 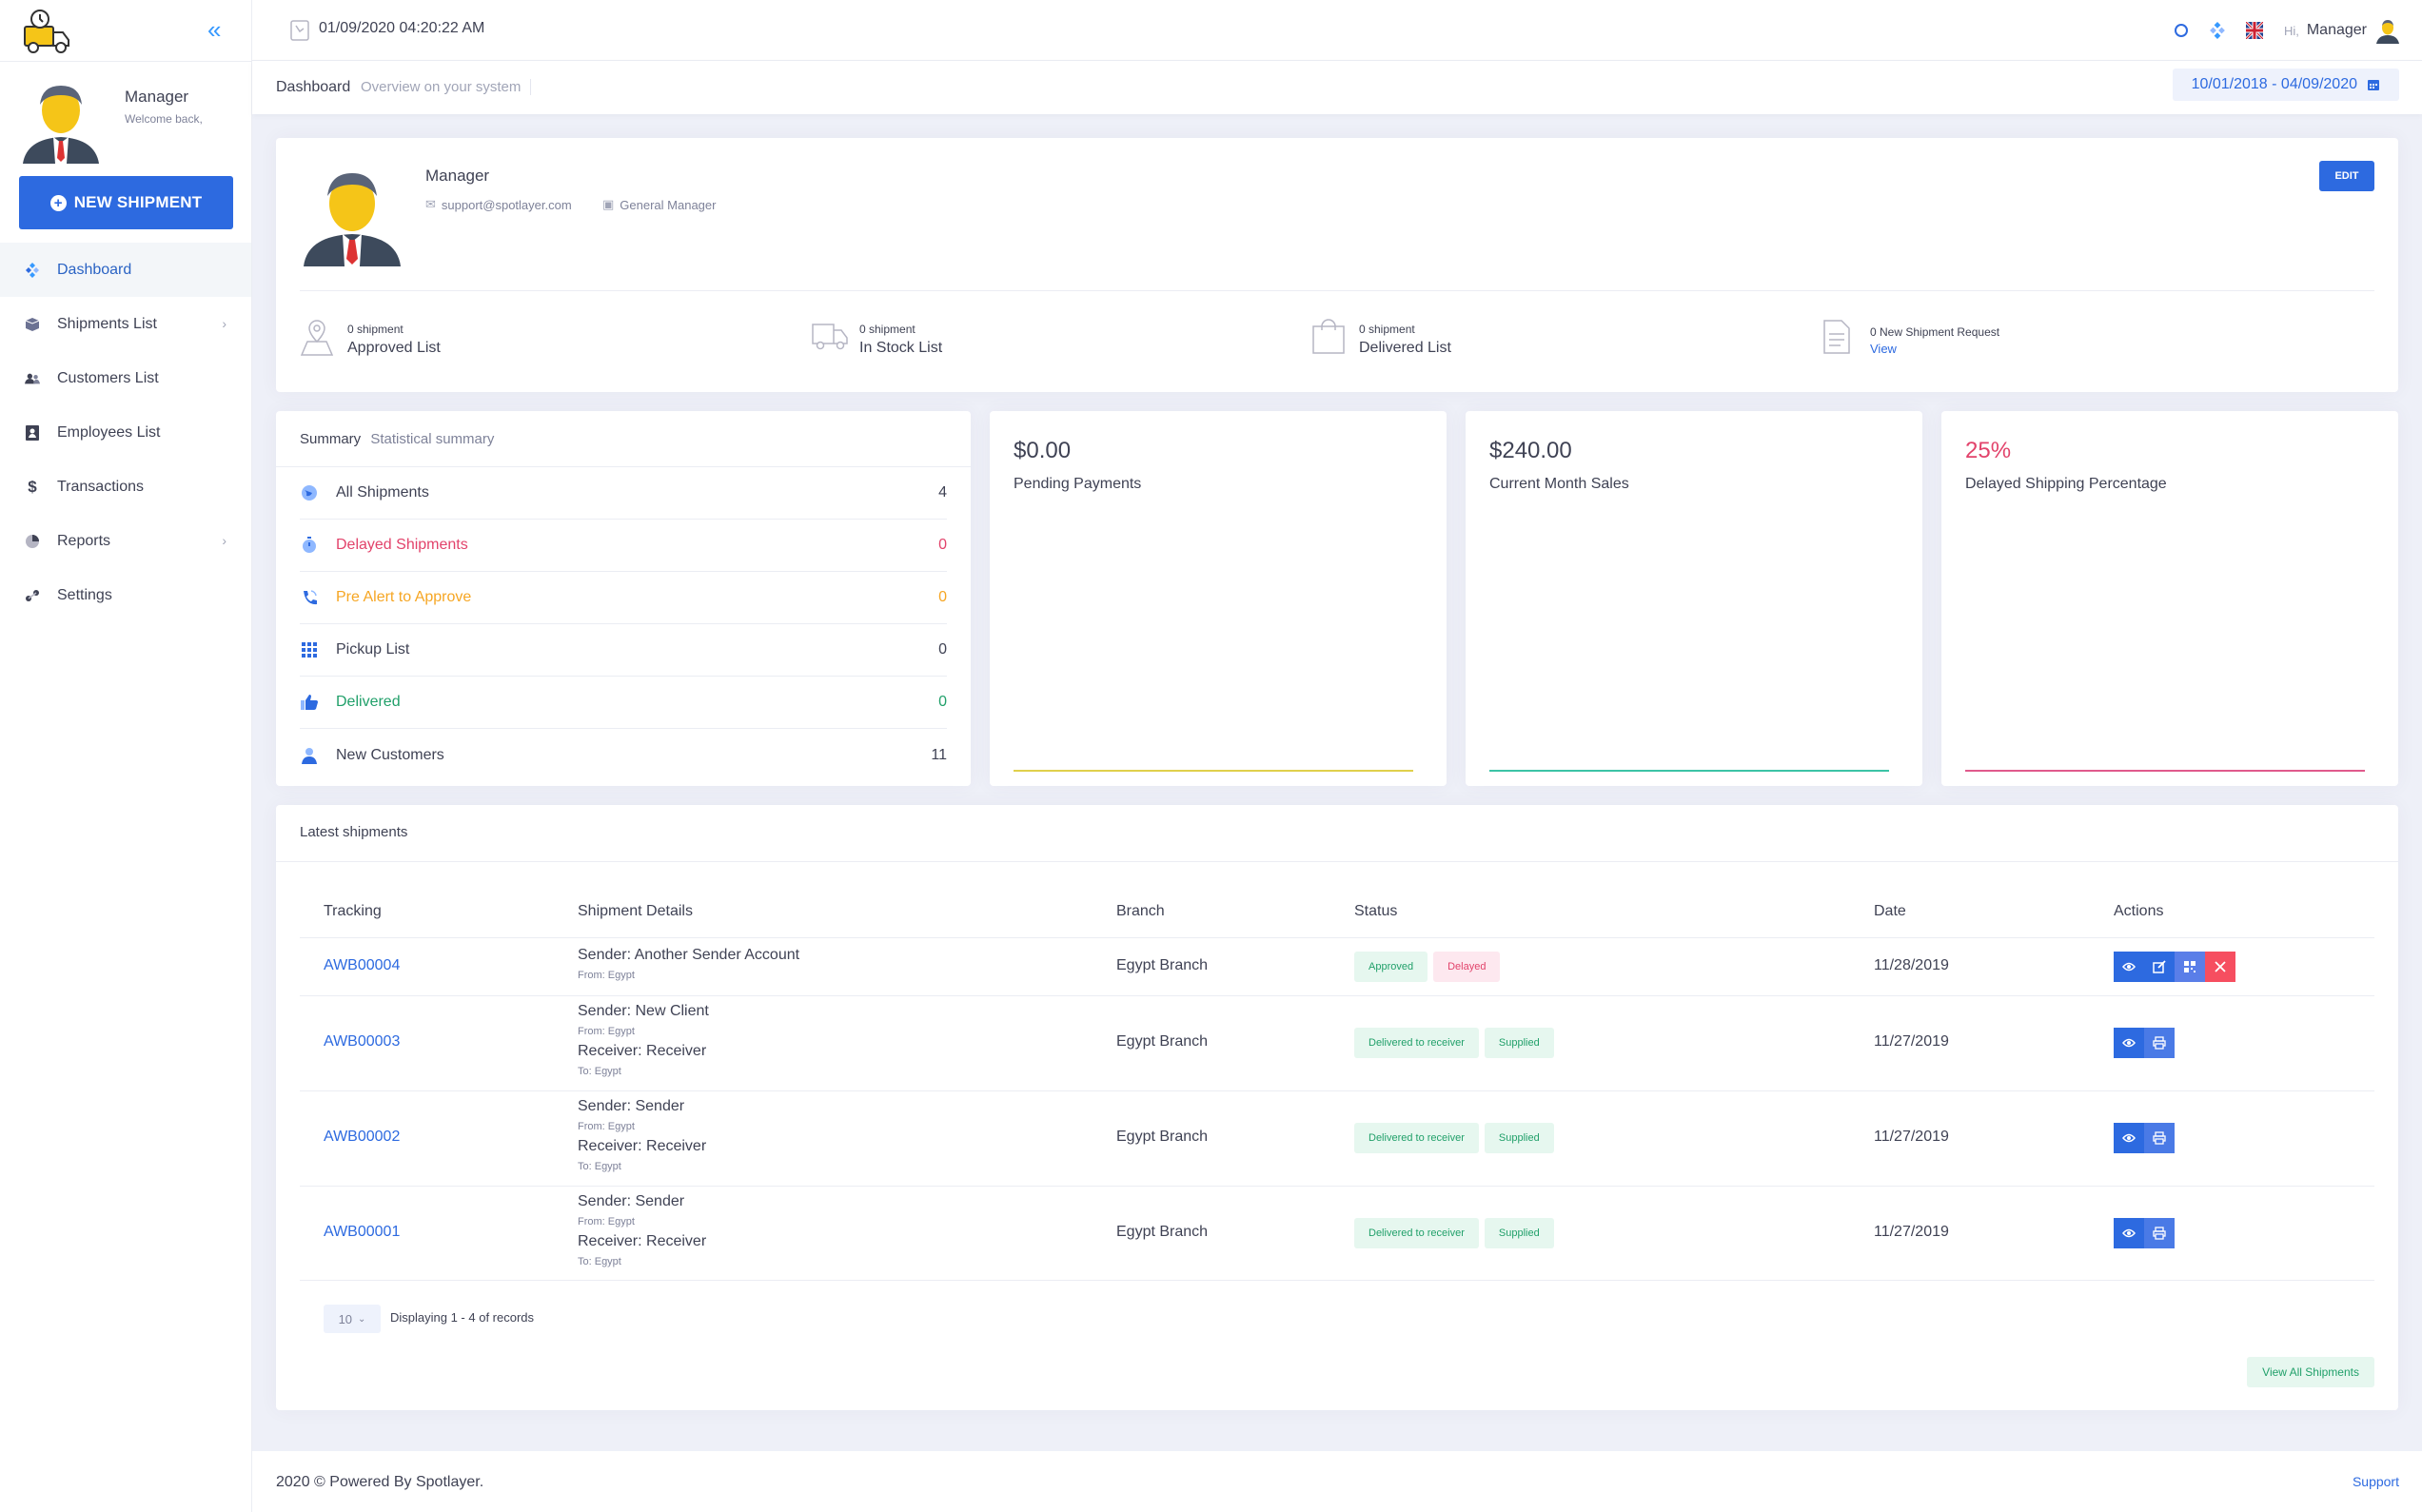 I want to click on dollar-icon: $, so click(x=32, y=486).